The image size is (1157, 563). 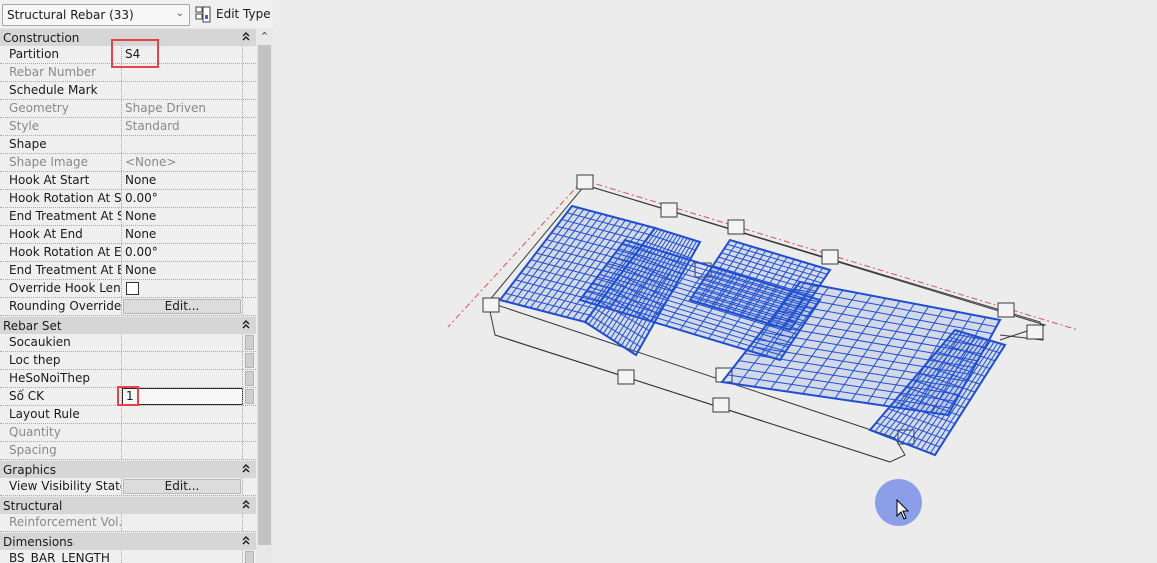 I want to click on property-name: Schedule Mark, so click(x=61, y=90).